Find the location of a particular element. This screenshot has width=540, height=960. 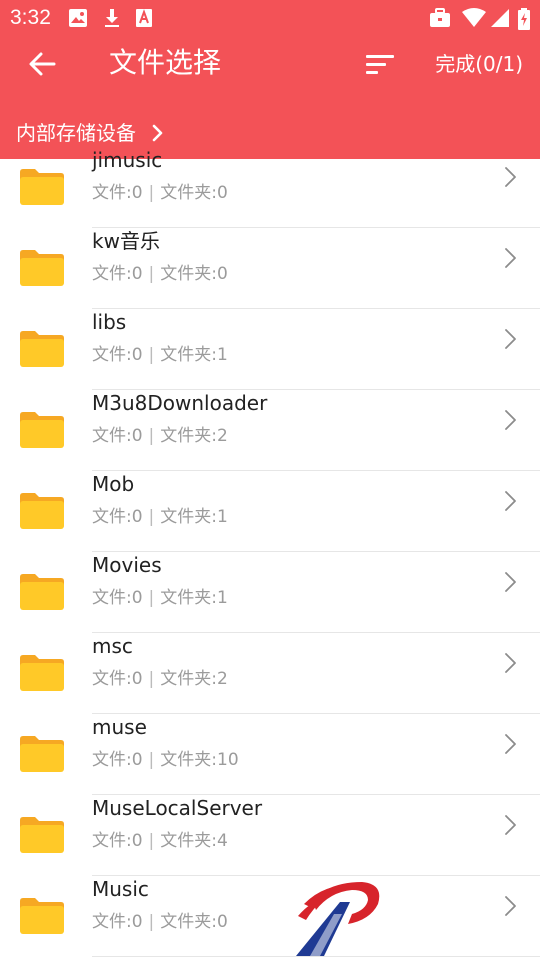

breadcrumb-label: 内部存储设备 is located at coordinates (76, 133).